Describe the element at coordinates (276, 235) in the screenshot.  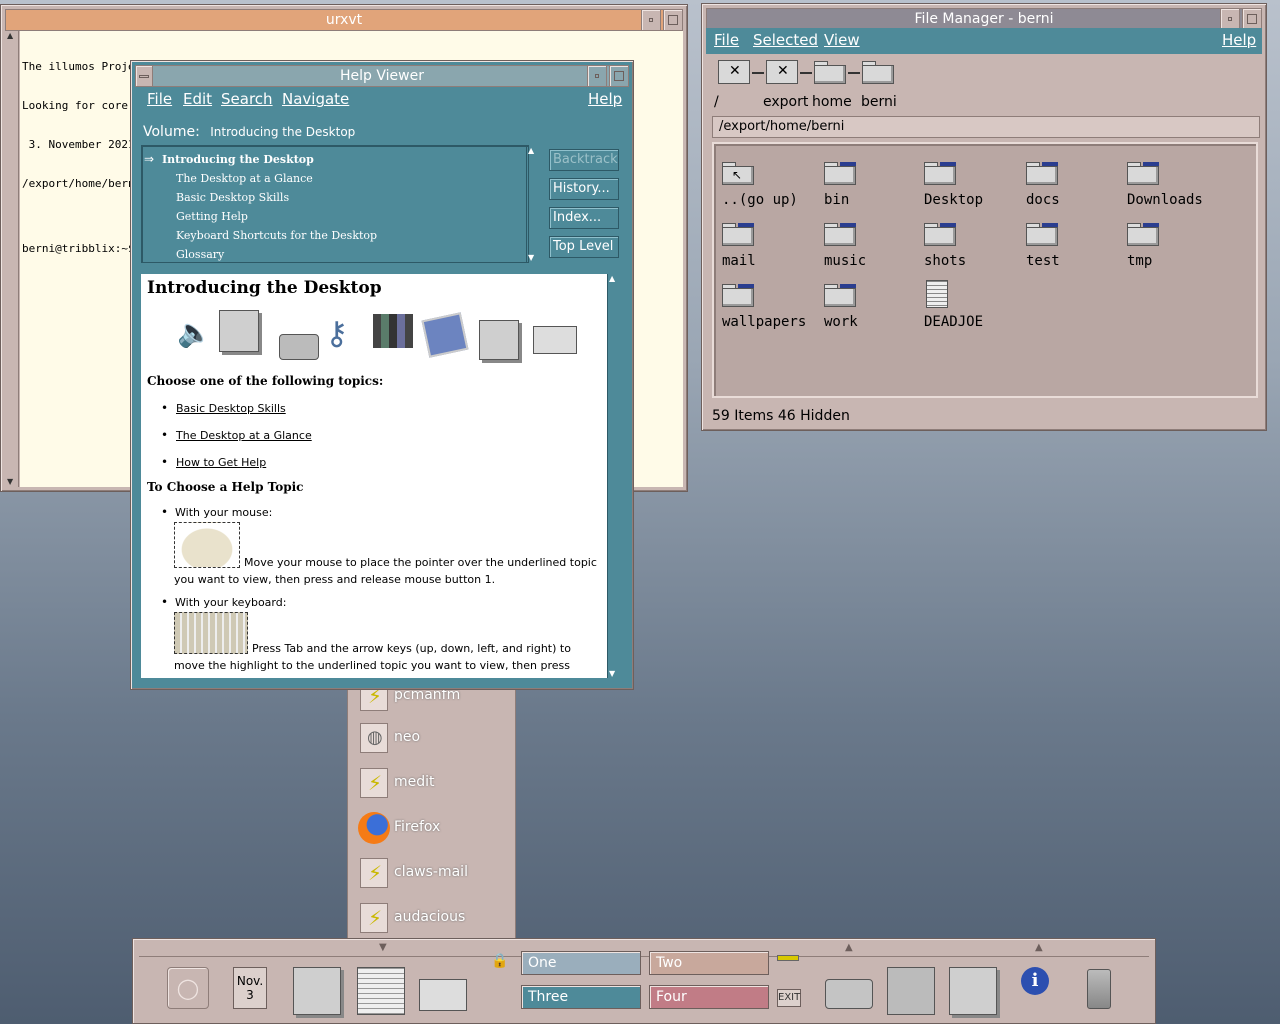
I see `topic-item: Keyboard Shortcuts for the Desktop` at that location.